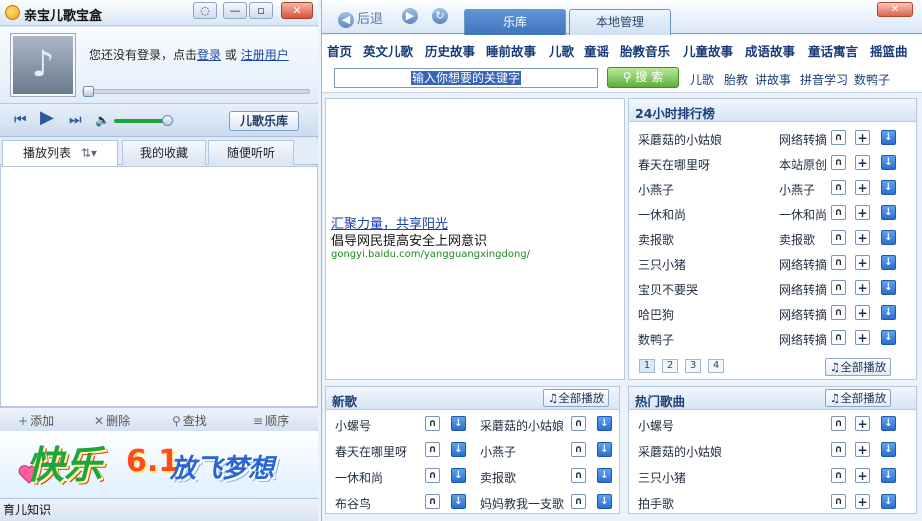  Describe the element at coordinates (371, 451) in the screenshot. I see `new-song-title: 春天在哪里呀` at that location.